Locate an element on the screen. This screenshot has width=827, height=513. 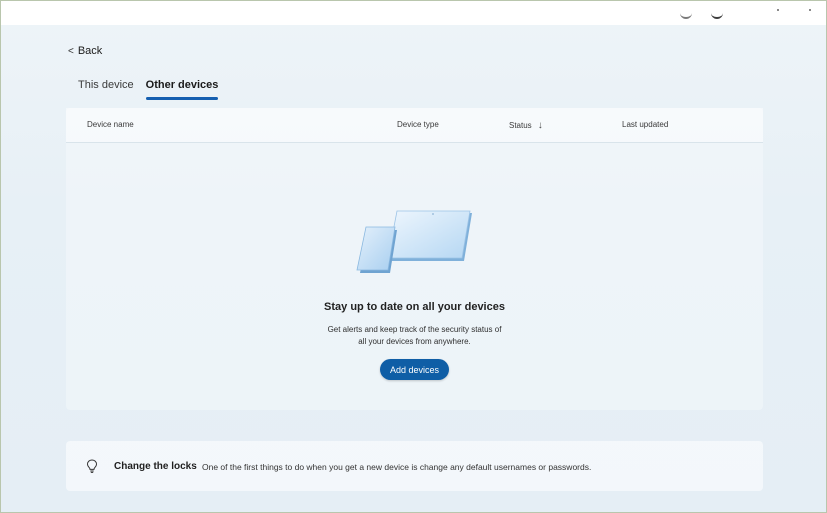
tab-this-device: This device is located at coordinates (106, 89).